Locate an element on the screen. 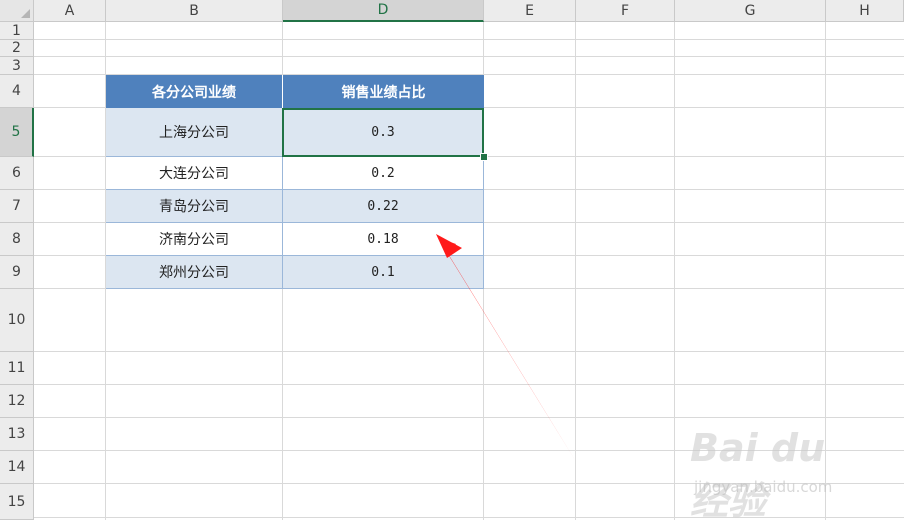 Image resolution: width=904 pixels, height=525 pixels. watermark-logo: Bai du 经验 jingyan.baidu.com is located at coordinates (780, 471).